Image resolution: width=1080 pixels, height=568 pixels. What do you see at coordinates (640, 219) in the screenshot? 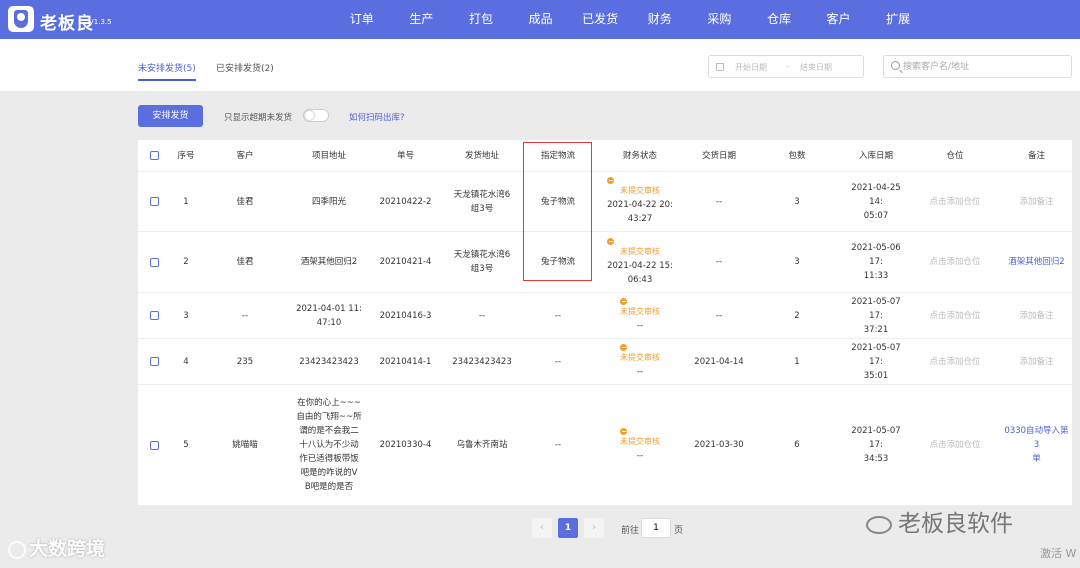
I see `cell-line: 43:27` at bounding box center [640, 219].